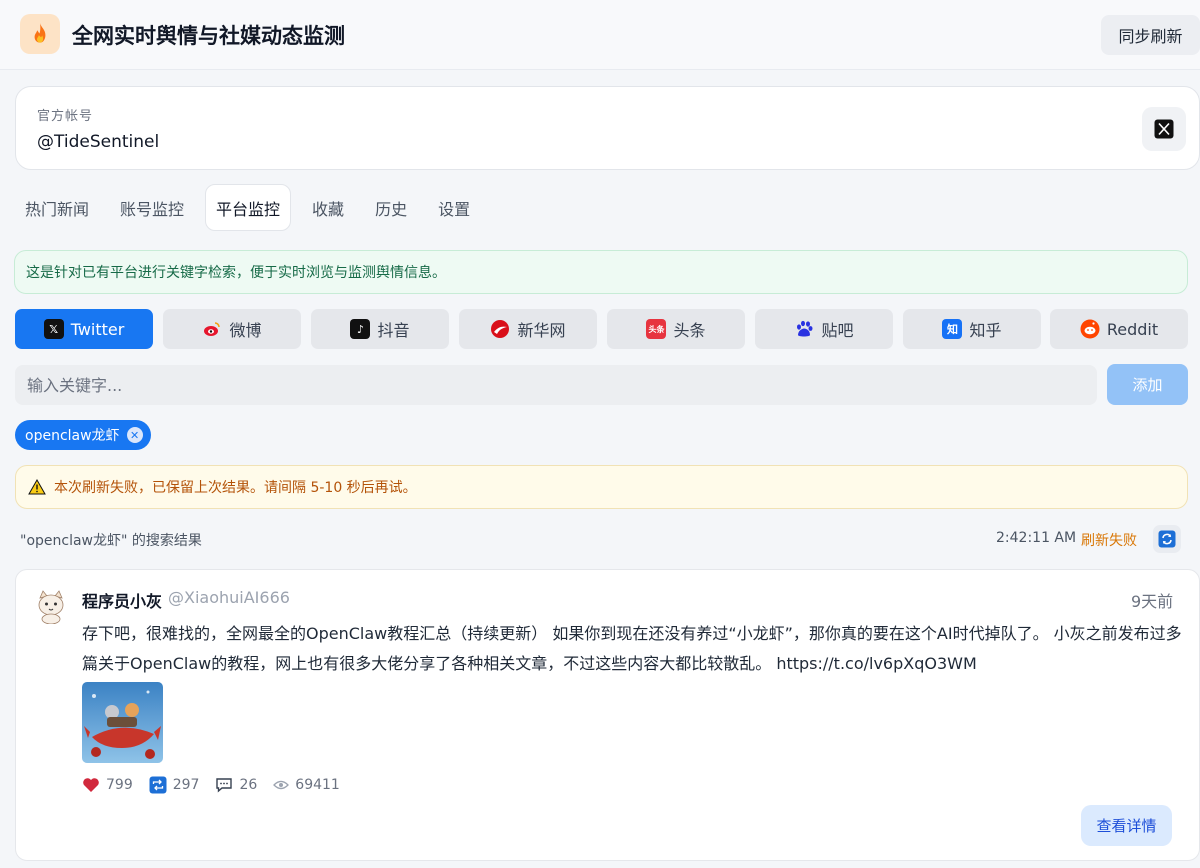  Describe the element at coordinates (134, 435) in the screenshot. I see `remove-chip-icon: ✕` at that location.